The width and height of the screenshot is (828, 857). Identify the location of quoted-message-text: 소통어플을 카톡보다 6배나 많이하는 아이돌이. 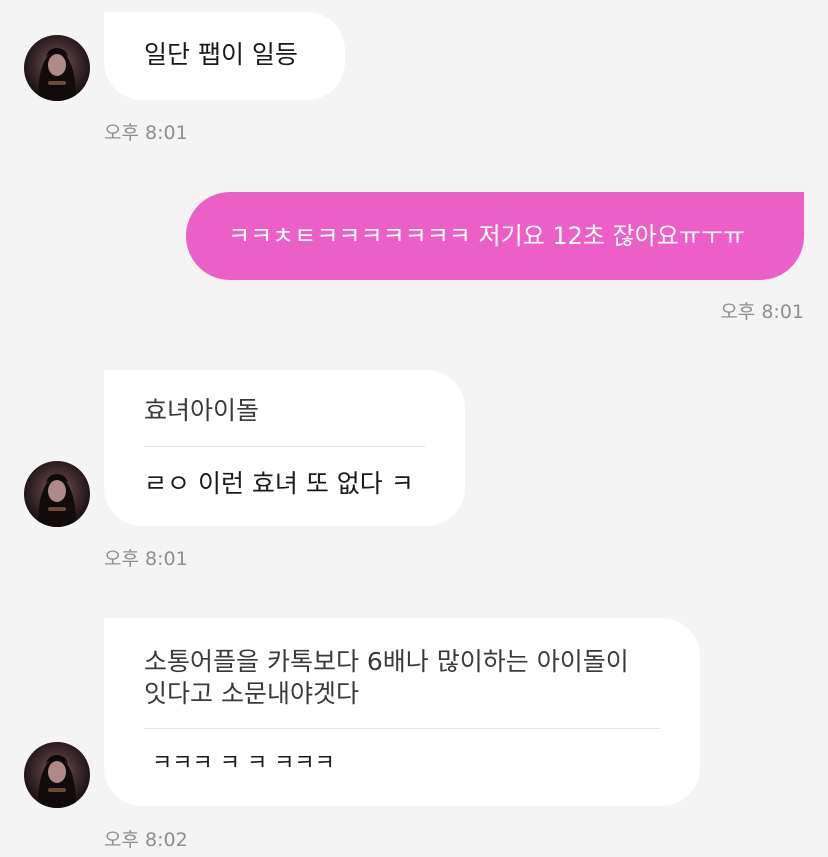
(386, 661).